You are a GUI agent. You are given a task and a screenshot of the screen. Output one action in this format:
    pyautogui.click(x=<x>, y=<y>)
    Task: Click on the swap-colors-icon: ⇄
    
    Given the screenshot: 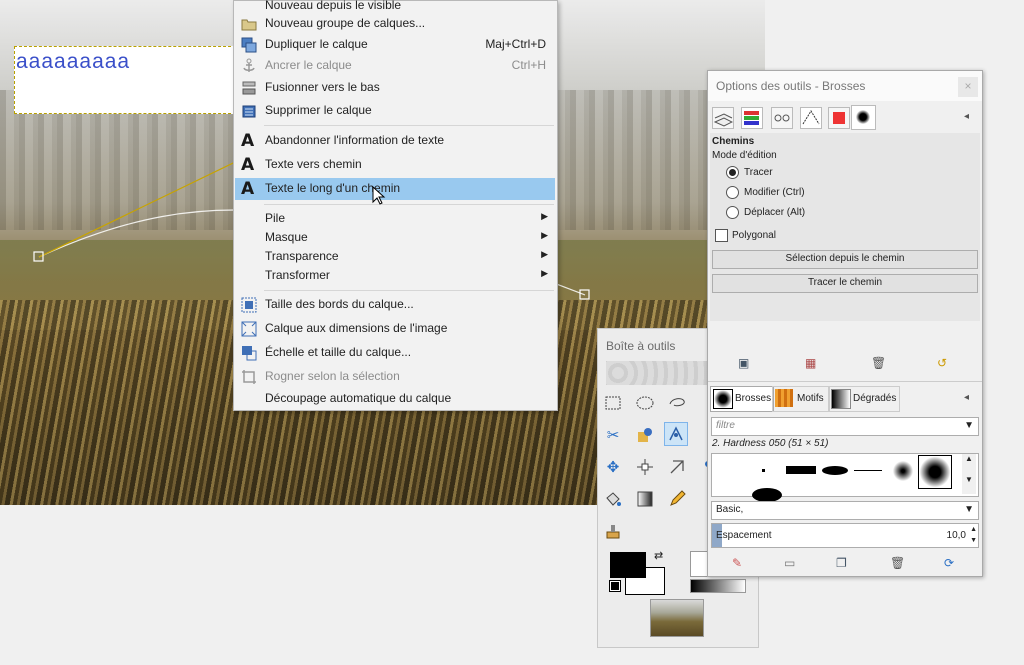 What is the action you would take?
    pyautogui.click(x=658, y=555)
    